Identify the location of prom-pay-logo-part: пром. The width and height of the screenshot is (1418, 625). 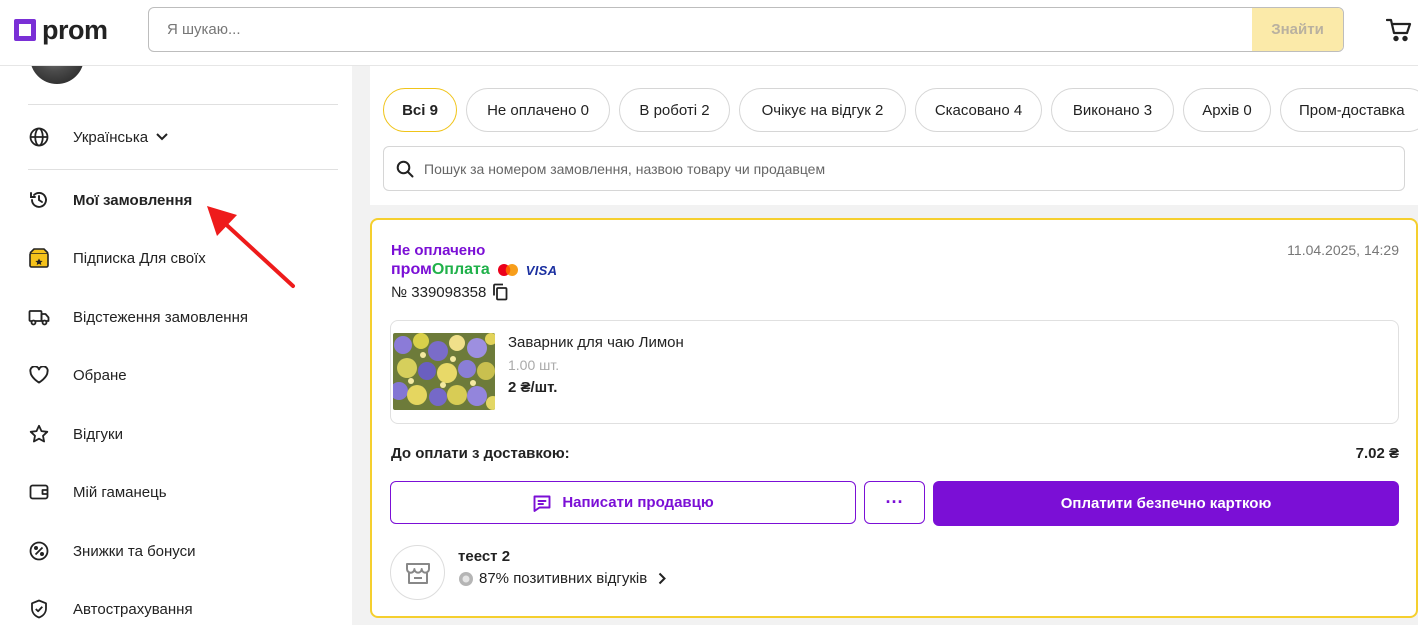
(411, 269).